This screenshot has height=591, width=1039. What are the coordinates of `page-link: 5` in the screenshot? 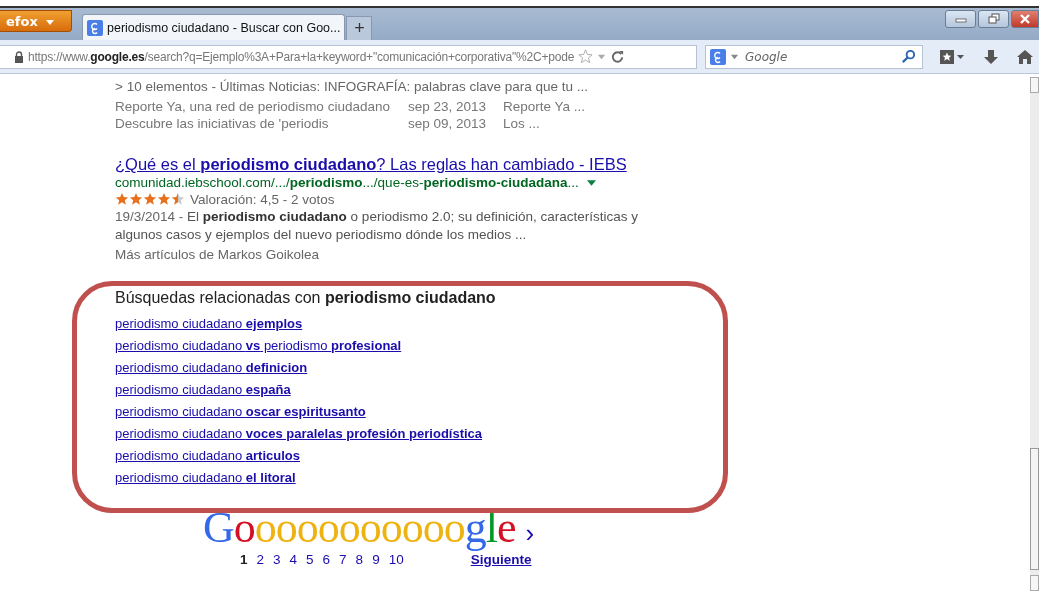 It's located at (310, 559).